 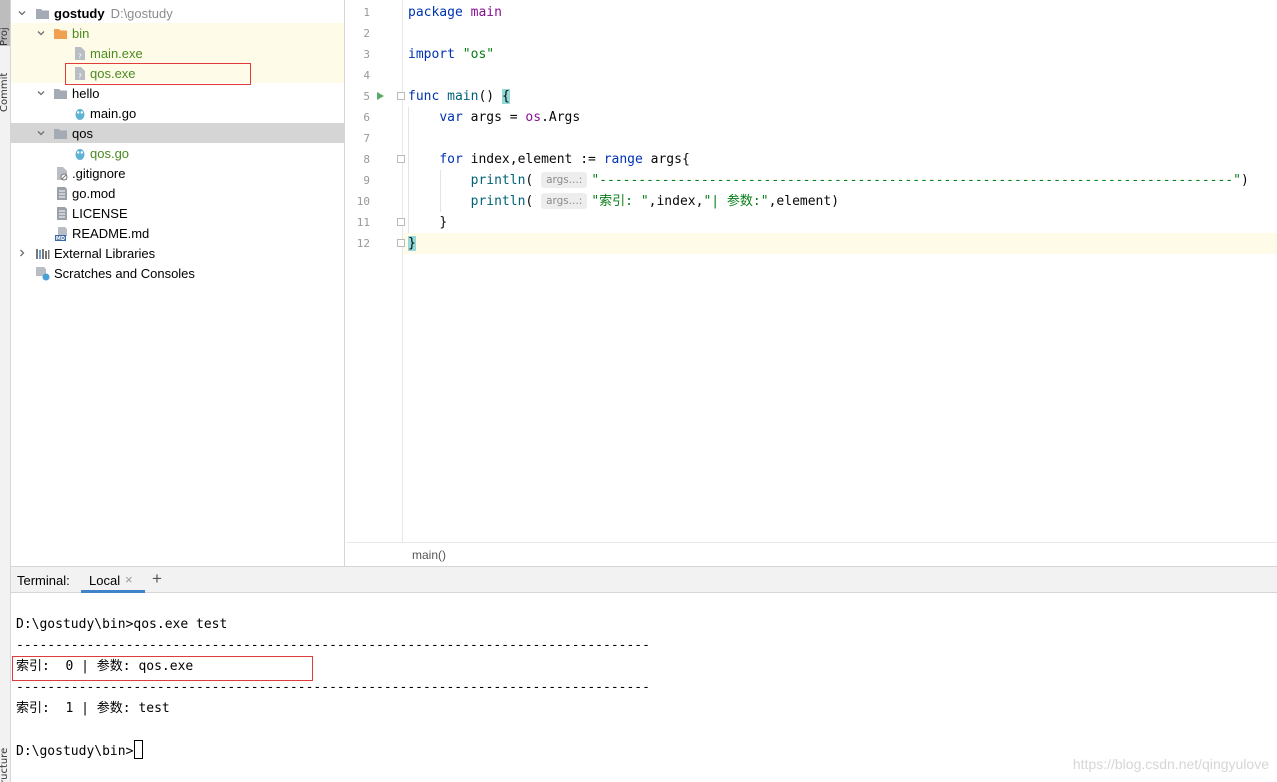 What do you see at coordinates (363, 222) in the screenshot?
I see `line-number: 11` at bounding box center [363, 222].